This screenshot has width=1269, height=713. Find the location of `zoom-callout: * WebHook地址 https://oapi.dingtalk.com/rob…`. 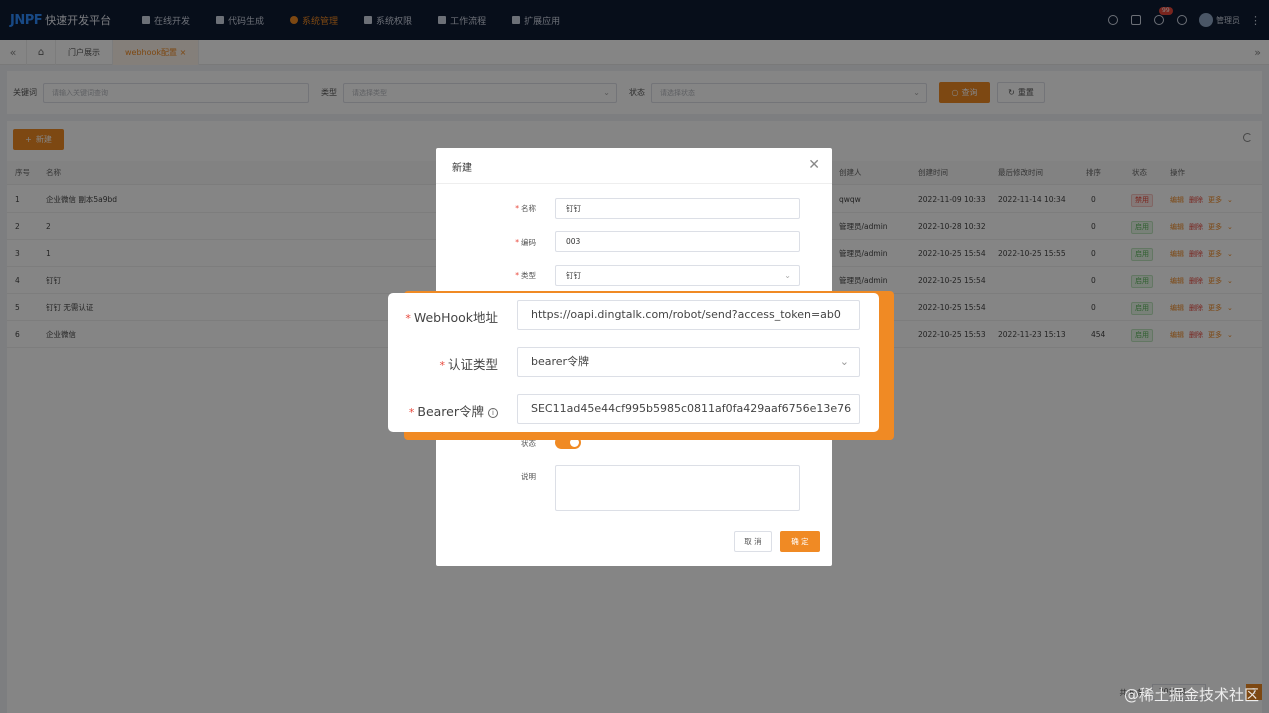

zoom-callout: * WebHook地址 https://oapi.dingtalk.com/rob… is located at coordinates (633, 362).